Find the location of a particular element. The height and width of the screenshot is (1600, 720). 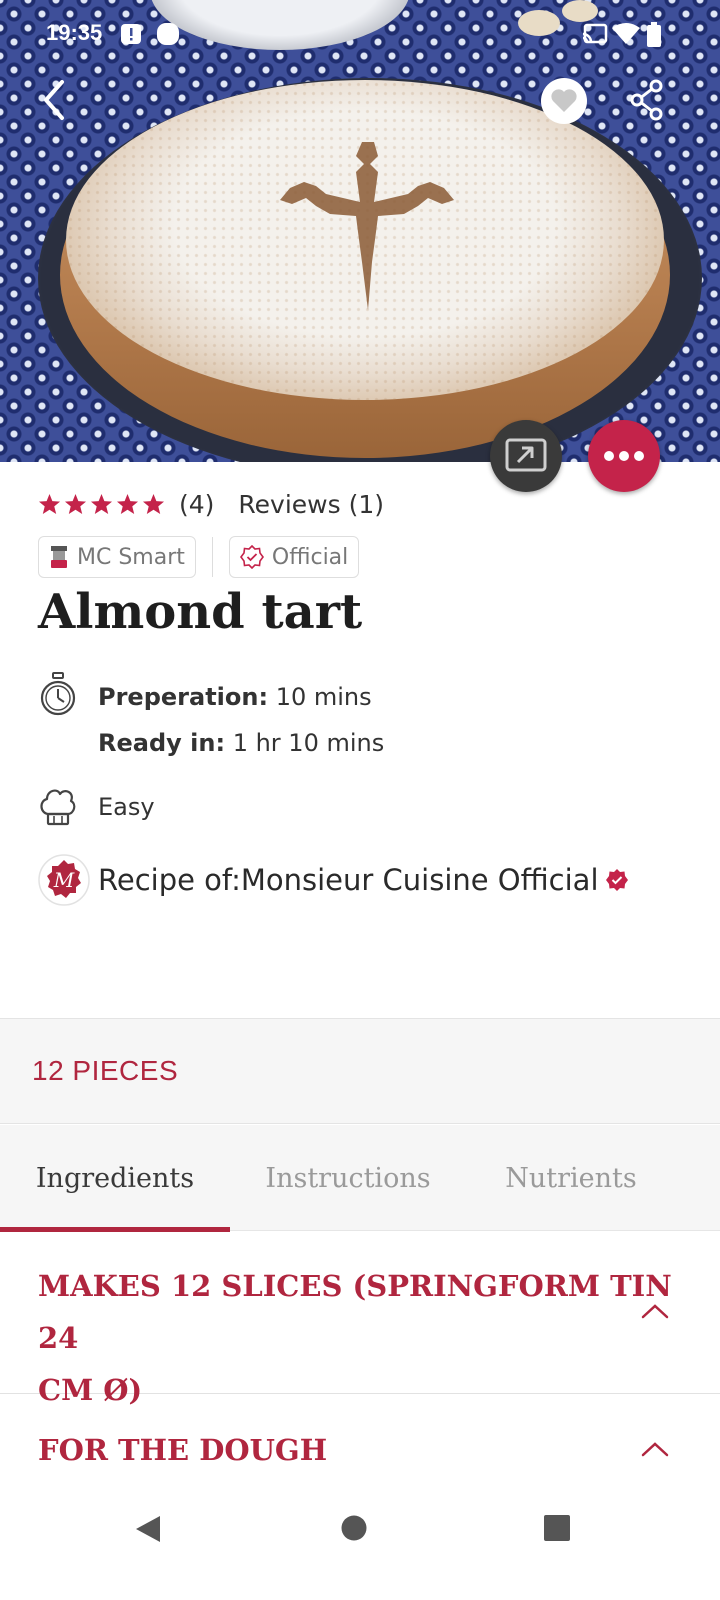

difficulty-info: Easy is located at coordinates (96, 807).